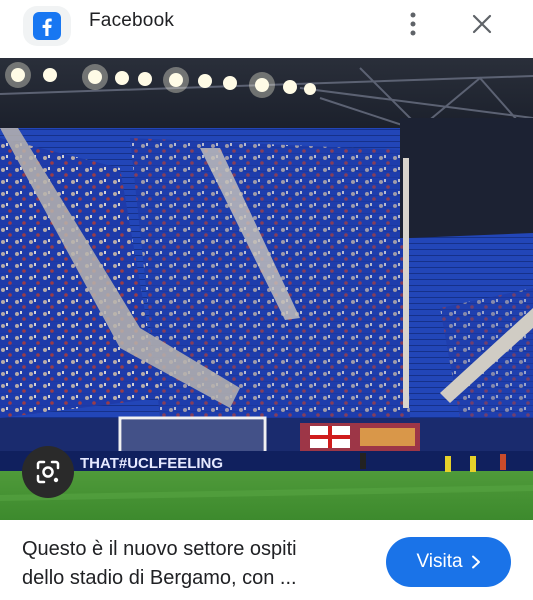 The width and height of the screenshot is (533, 600). I want to click on visit-button-label: Visita, so click(439, 561).